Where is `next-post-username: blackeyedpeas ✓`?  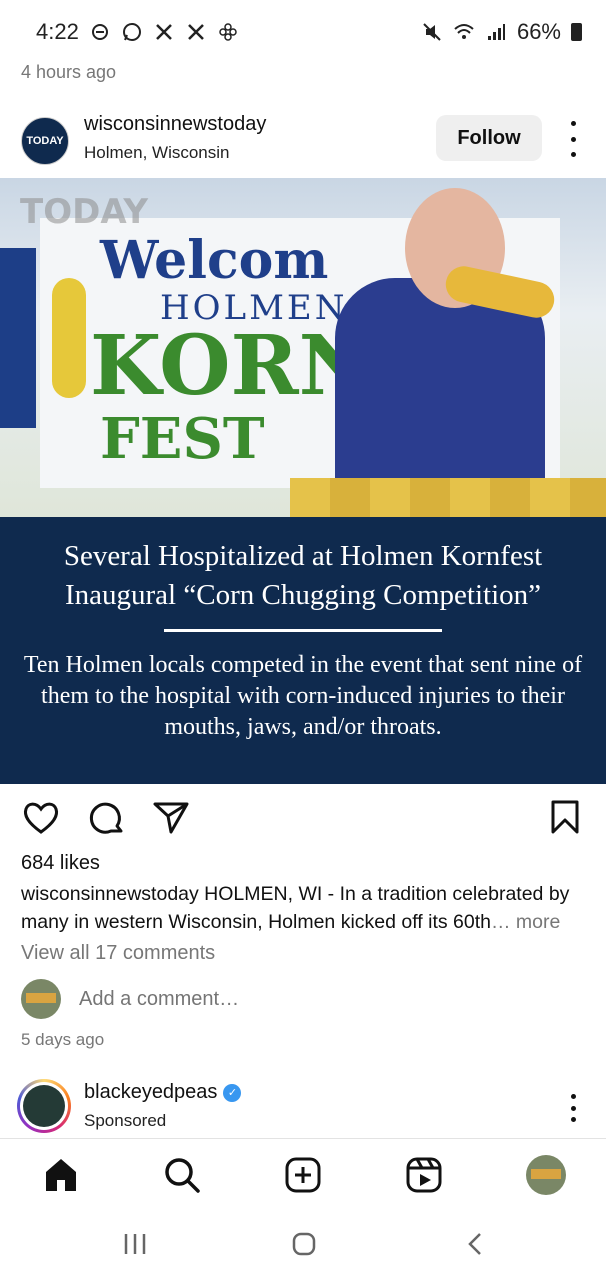
next-post-username: blackeyedpeas ✓ is located at coordinates (163, 1092).